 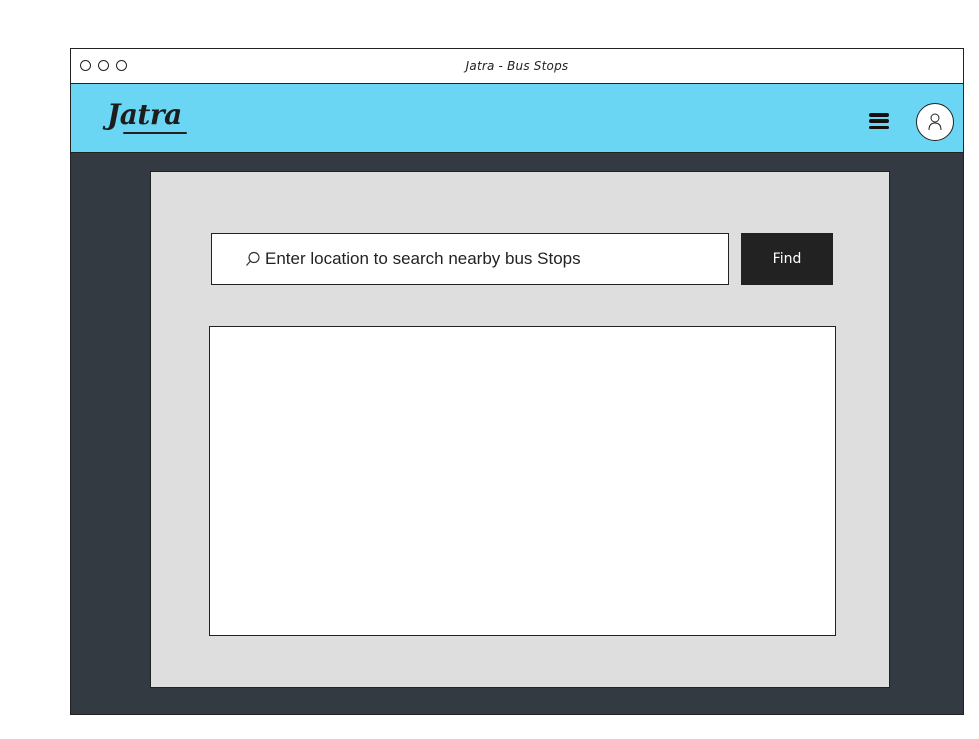 I want to click on app-header: Jatra, so click(x=517, y=118).